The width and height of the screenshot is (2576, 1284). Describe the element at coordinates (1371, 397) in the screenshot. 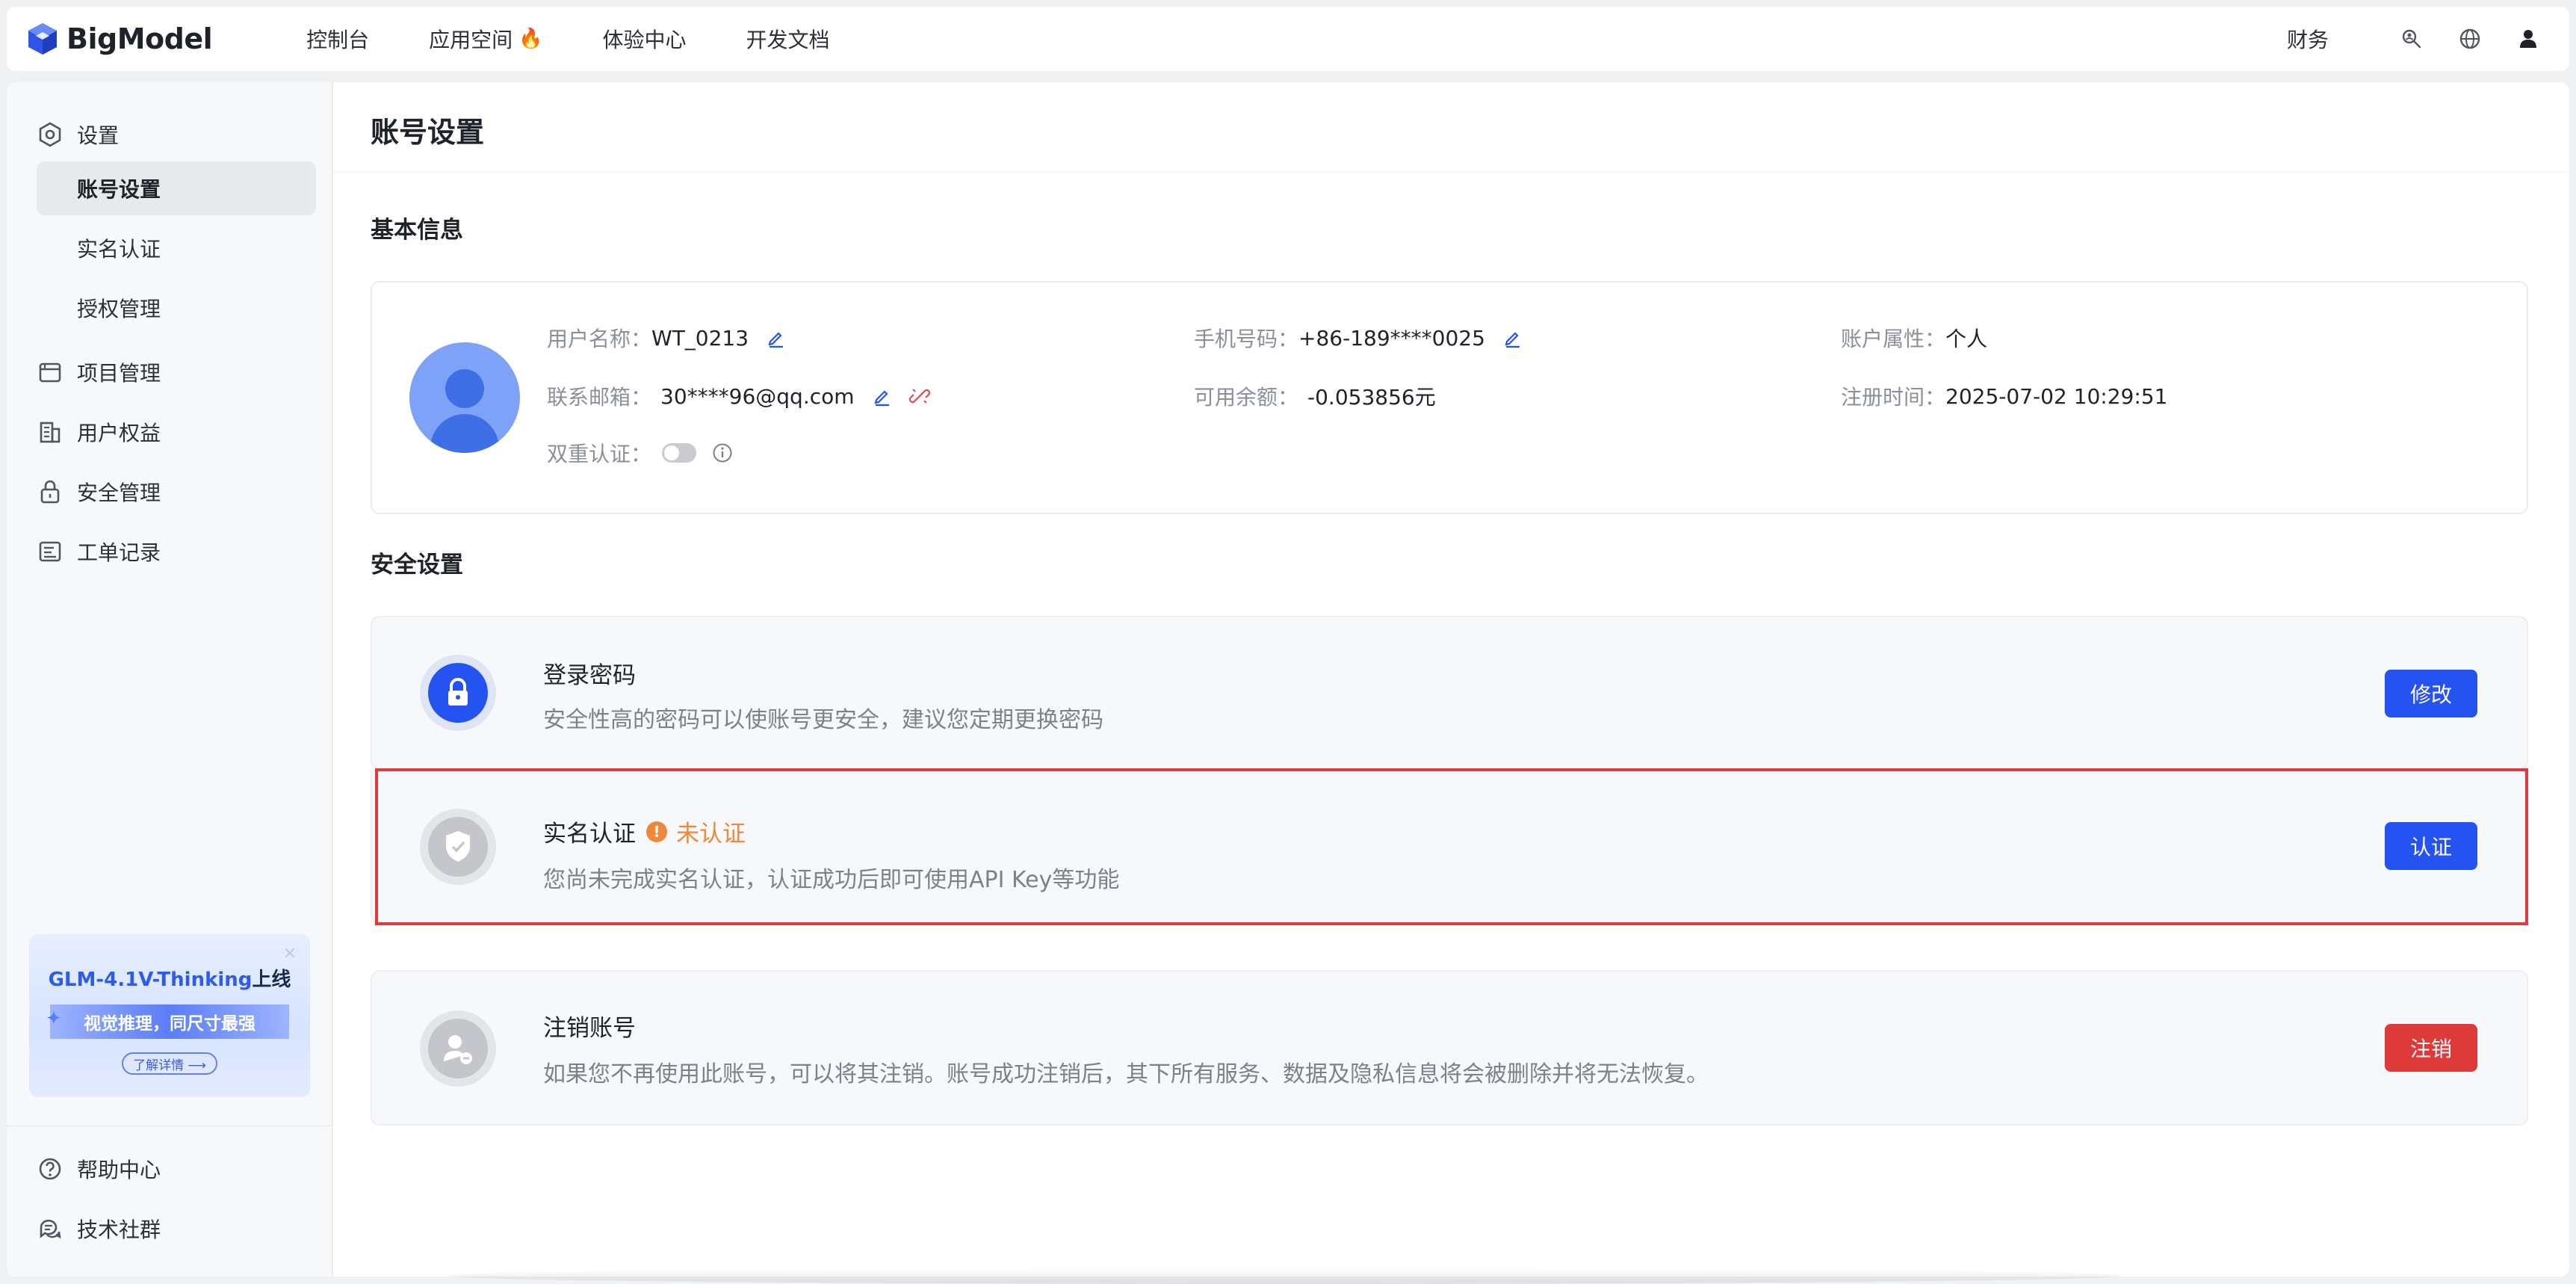

I see `balance-value: -0.053856元` at that location.